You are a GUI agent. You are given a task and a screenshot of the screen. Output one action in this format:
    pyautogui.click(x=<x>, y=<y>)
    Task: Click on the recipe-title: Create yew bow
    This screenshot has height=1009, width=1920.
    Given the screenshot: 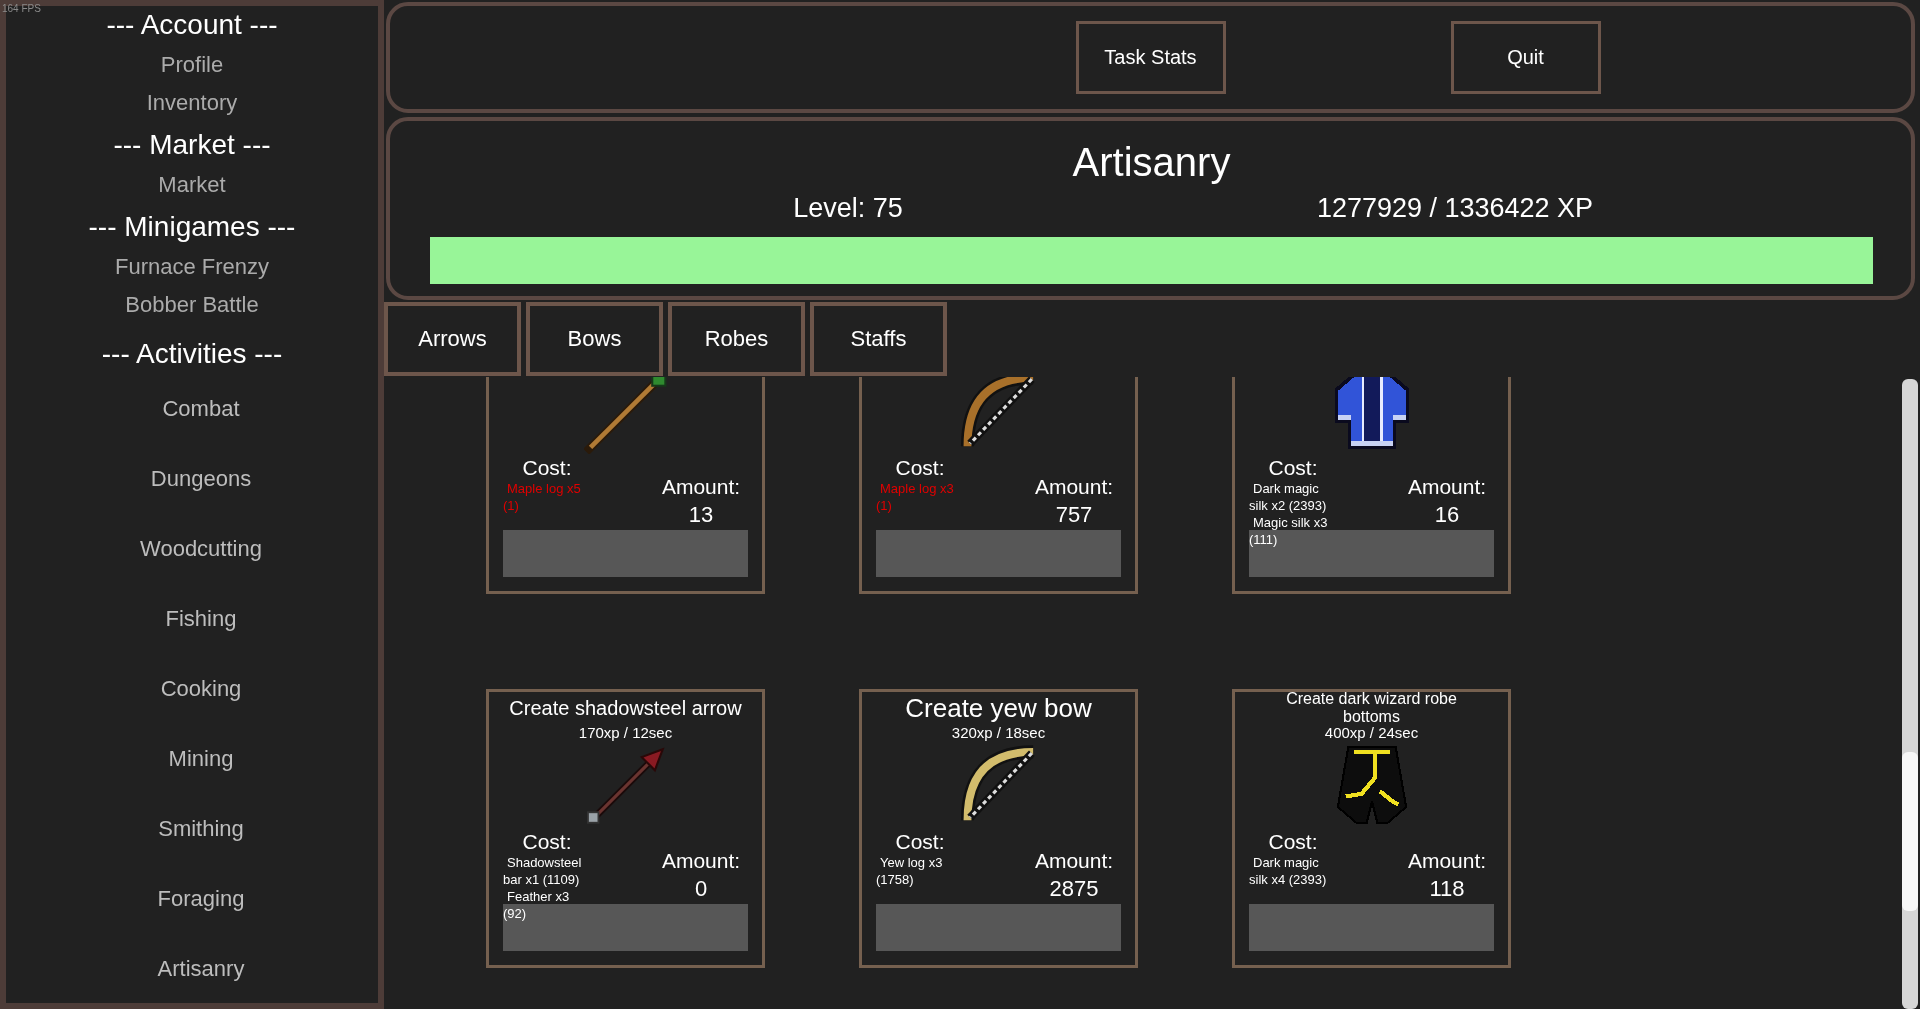 What is the action you would take?
    pyautogui.click(x=998, y=708)
    